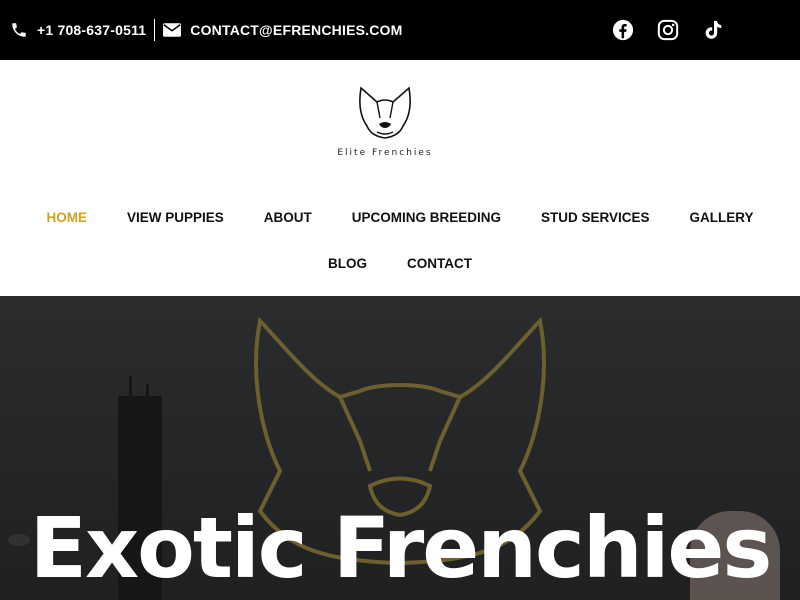 The width and height of the screenshot is (800, 600). What do you see at coordinates (722, 218) in the screenshot?
I see `nav-gallery: GALLERY` at bounding box center [722, 218].